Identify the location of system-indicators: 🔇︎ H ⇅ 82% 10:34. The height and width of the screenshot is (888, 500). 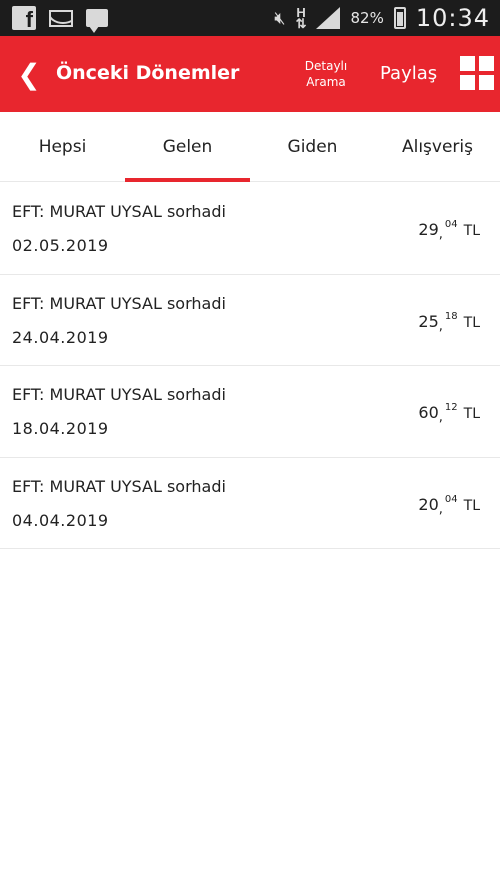
(382, 18).